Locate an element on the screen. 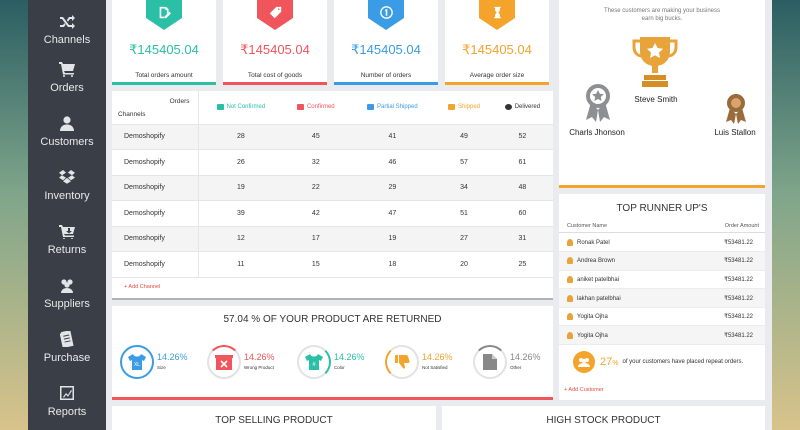 This screenshot has height=430, width=800. high-stock-product-card: HIGH STOCK PRODUCT is located at coordinates (603, 418).